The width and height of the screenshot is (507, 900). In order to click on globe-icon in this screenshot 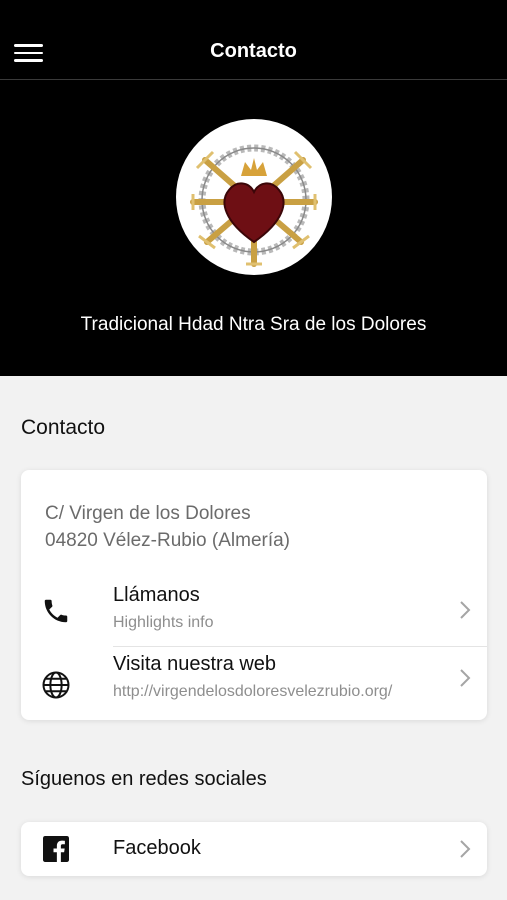, I will do `click(56, 685)`.